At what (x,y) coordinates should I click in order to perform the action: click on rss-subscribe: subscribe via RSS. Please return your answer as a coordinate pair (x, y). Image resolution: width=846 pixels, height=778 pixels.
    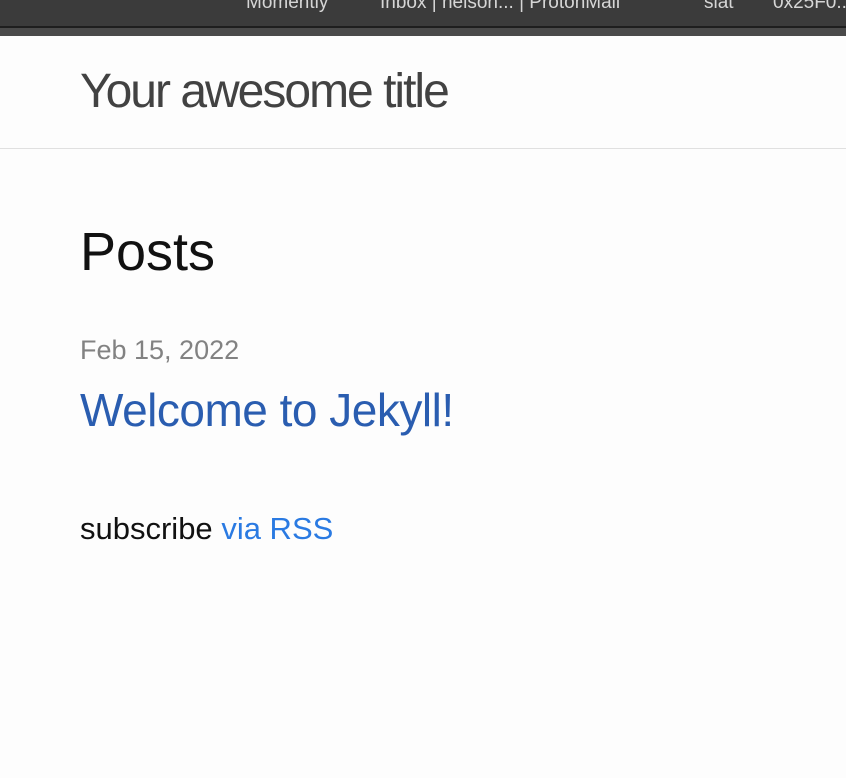
    Looking at the image, I should click on (206, 529).